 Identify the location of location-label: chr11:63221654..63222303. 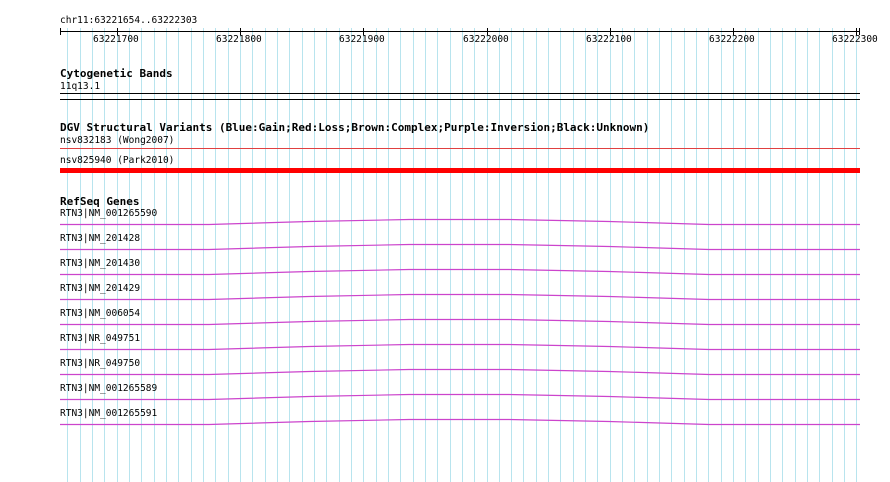
(129, 20).